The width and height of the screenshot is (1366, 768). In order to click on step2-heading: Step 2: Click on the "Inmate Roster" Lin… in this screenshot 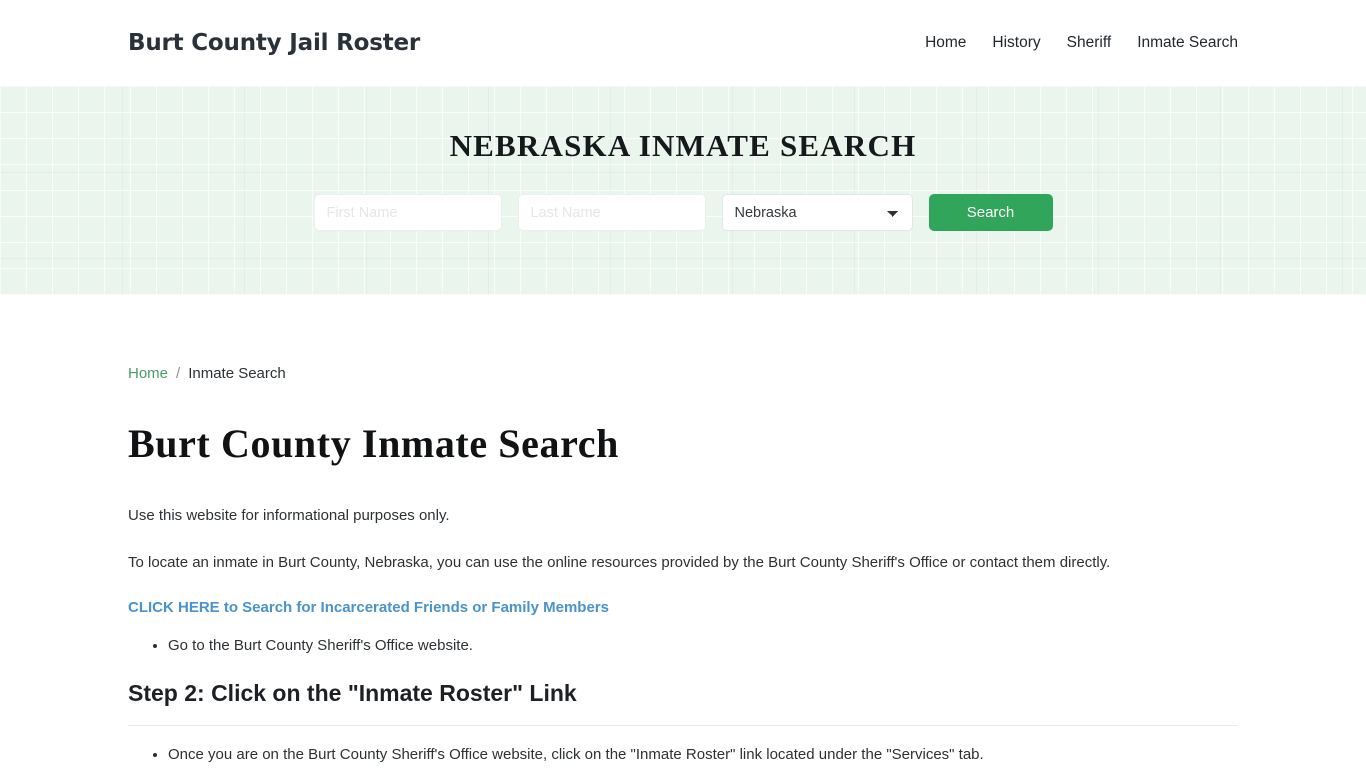, I will do `click(352, 692)`.